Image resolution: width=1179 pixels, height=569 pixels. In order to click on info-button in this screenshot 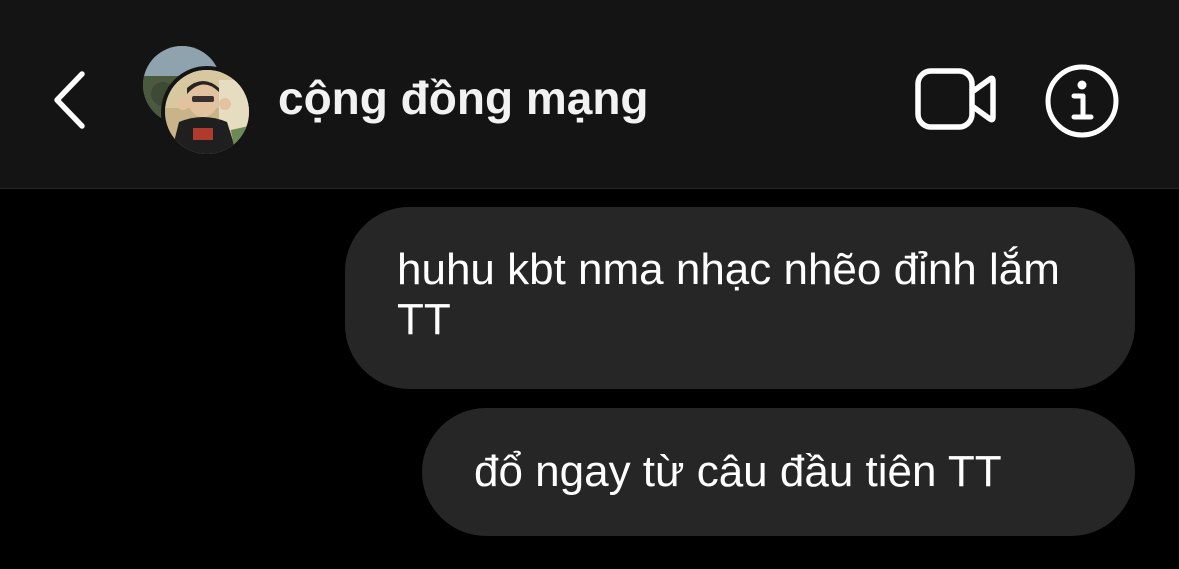, I will do `click(1082, 101)`.